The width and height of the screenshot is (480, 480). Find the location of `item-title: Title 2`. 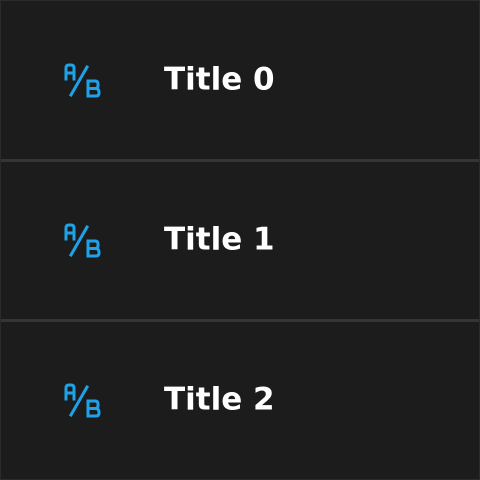

item-title: Title 2 is located at coordinates (219, 399).